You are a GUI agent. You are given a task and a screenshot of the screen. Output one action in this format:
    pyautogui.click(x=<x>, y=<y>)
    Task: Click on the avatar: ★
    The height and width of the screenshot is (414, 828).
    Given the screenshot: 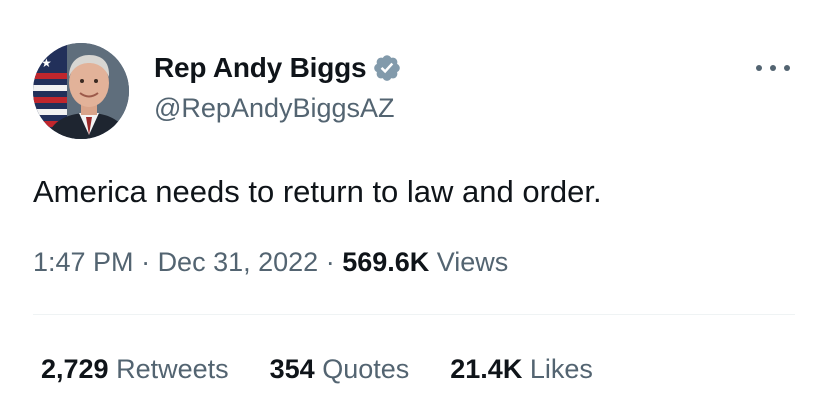 What is the action you would take?
    pyautogui.click(x=81, y=91)
    